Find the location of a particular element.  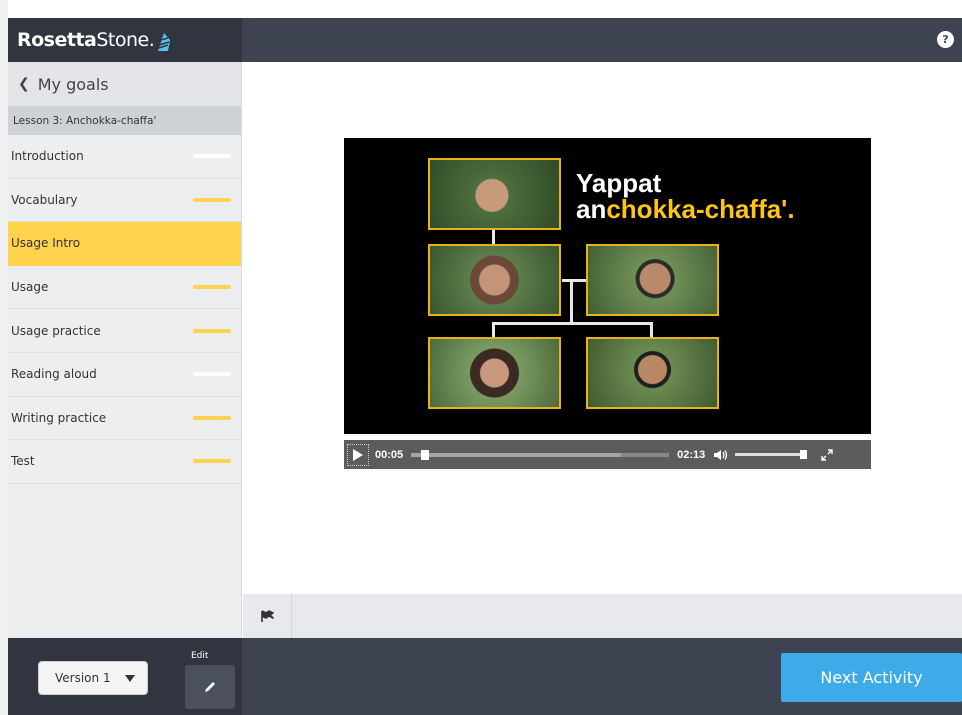

photo-son is located at coordinates (652, 373).